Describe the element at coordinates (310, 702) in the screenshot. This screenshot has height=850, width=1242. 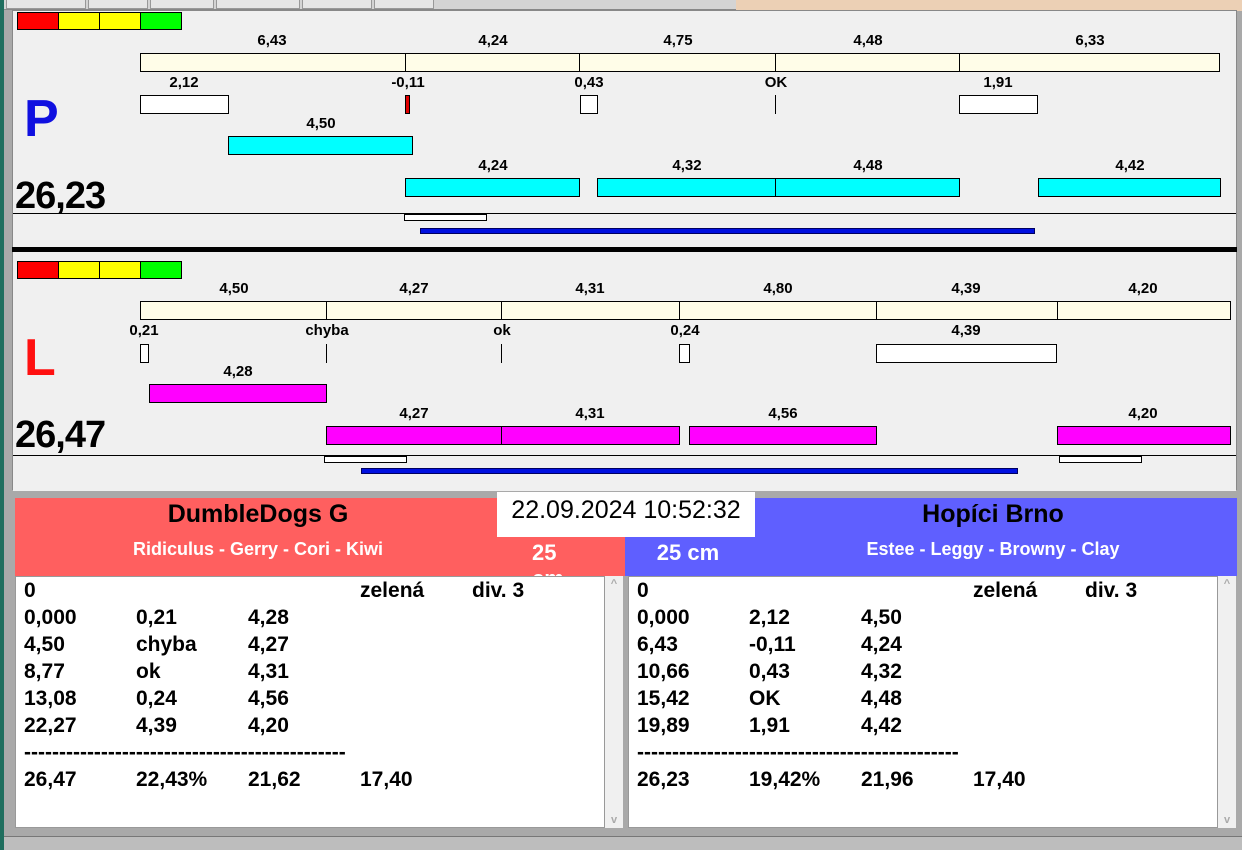
I see `left-results-textarea` at that location.